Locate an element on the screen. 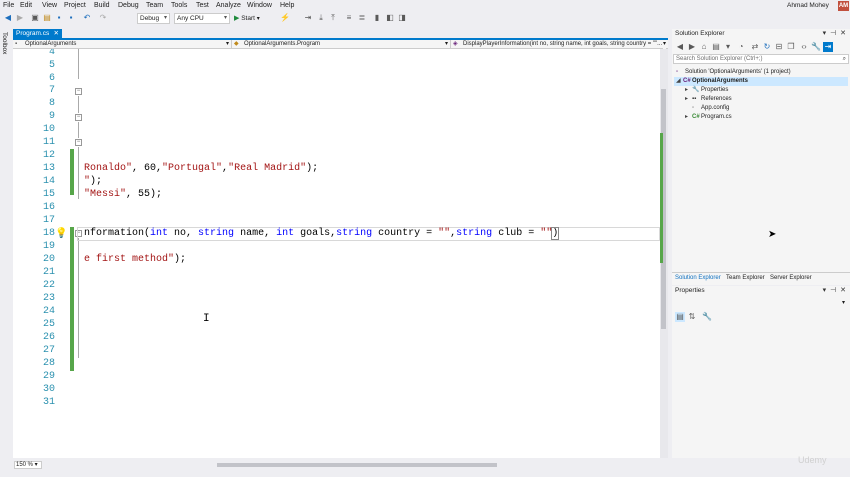  uncomment-icon: ≣ is located at coordinates (362, 18).